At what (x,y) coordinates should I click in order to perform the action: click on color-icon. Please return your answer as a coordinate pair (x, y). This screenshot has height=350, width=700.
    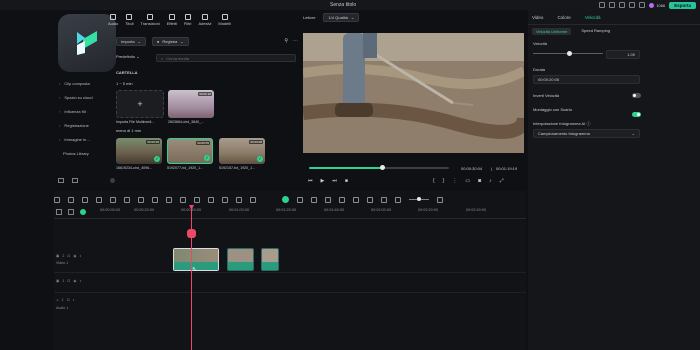
    Looking at the image, I should click on (183, 199).